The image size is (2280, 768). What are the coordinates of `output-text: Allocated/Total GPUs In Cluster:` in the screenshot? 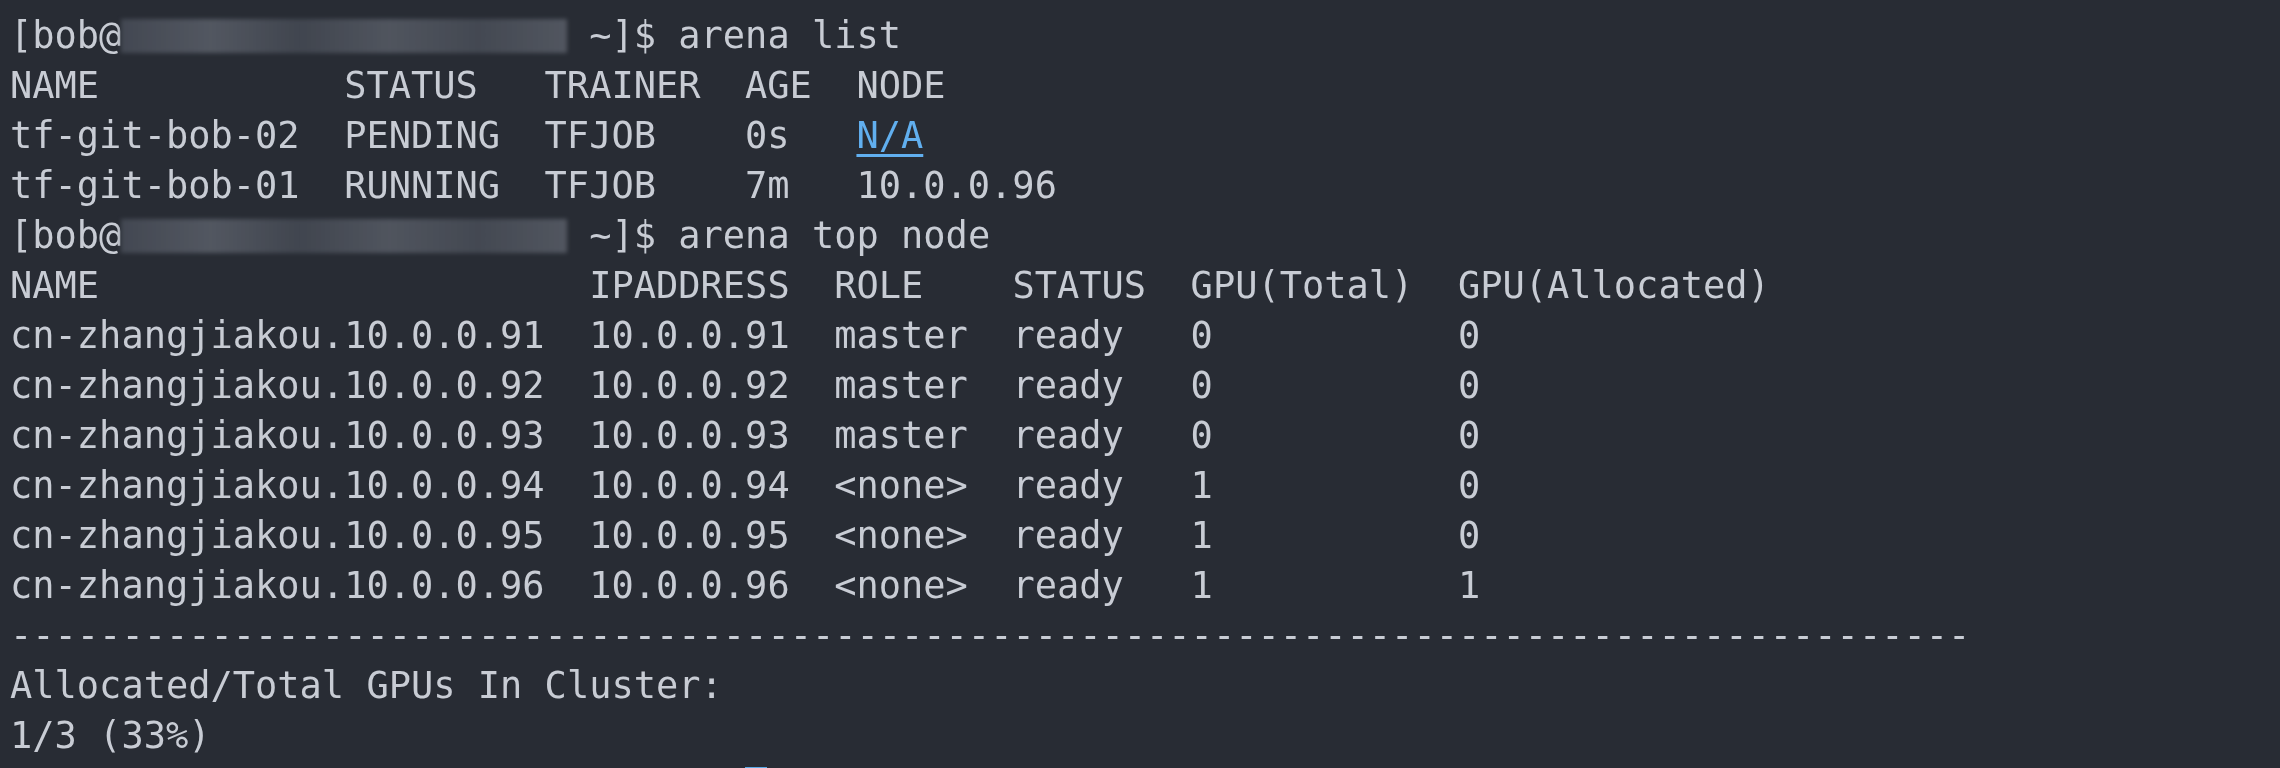 It's located at (366, 686).